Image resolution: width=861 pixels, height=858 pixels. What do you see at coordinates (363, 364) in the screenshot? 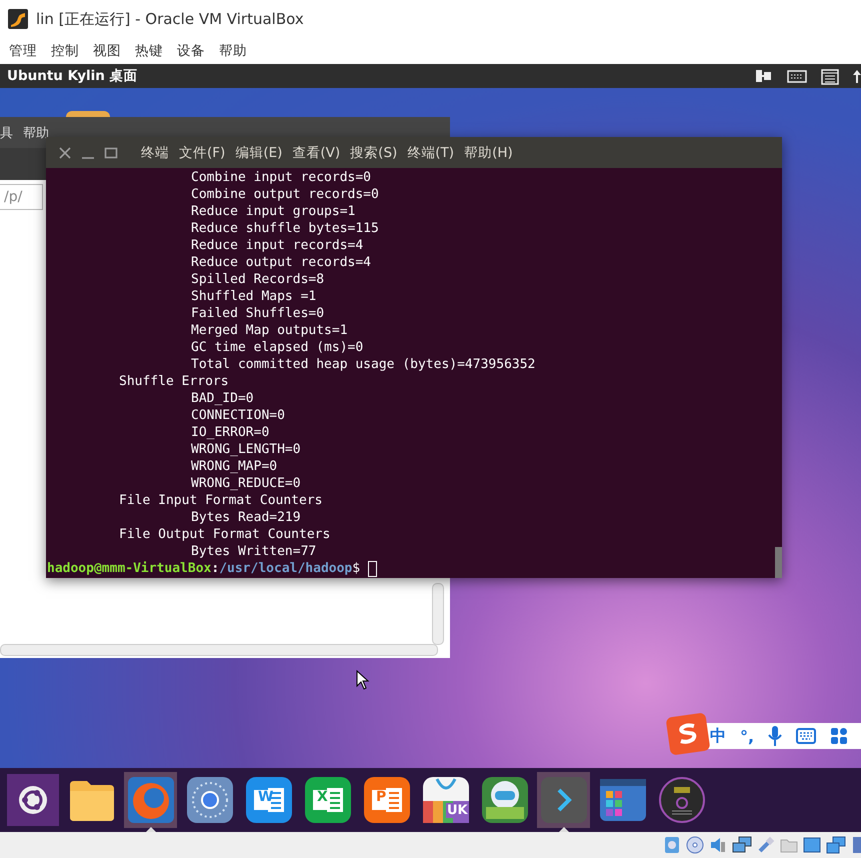
I see `terminal-line: Total committed heap usage (bytes)=473956352` at bounding box center [363, 364].